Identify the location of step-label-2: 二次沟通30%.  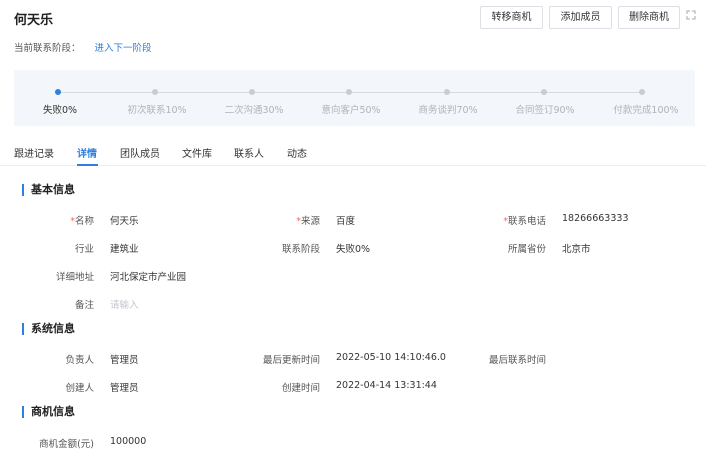
(253, 109).